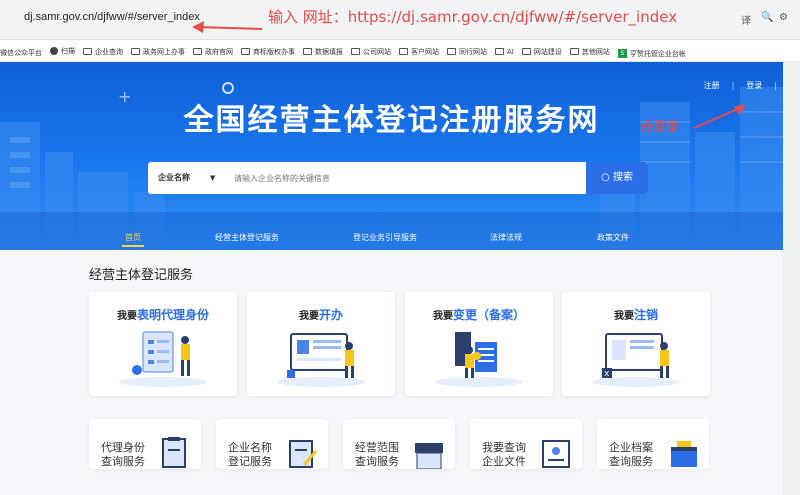 This screenshot has height=495, width=800. What do you see at coordinates (754, 85) in the screenshot?
I see `login-link: 登录` at bounding box center [754, 85].